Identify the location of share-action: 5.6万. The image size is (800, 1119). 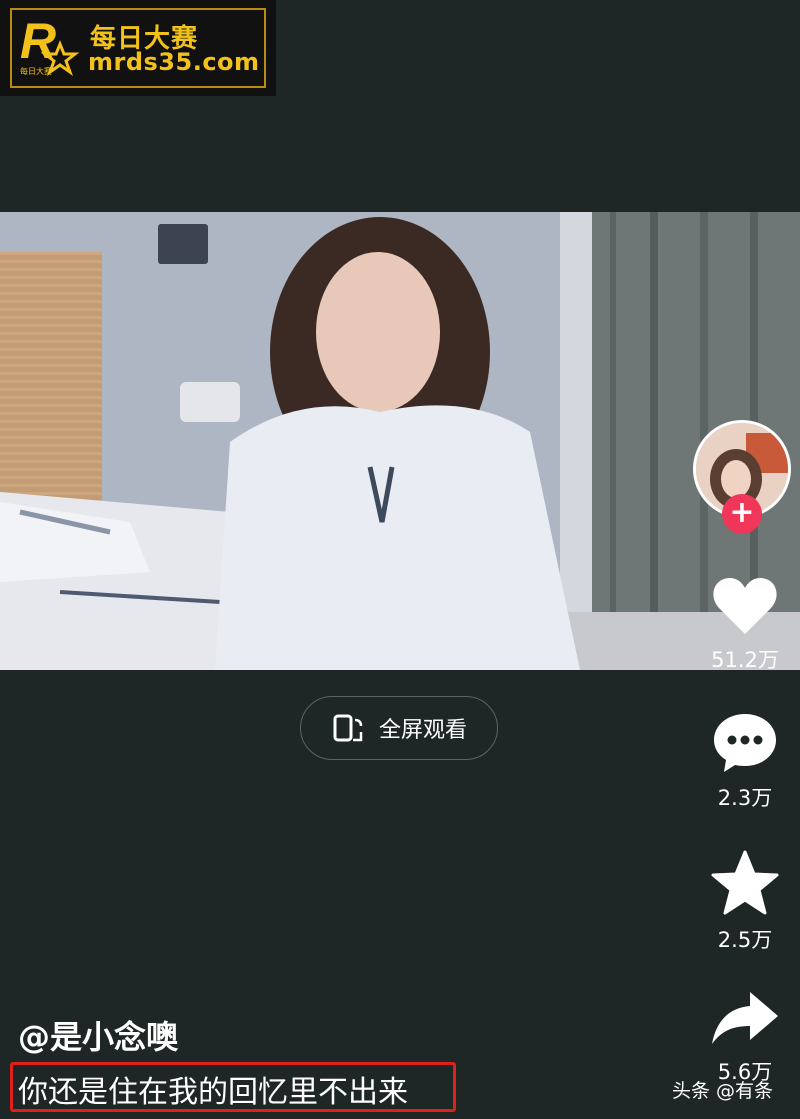
(745, 1037).